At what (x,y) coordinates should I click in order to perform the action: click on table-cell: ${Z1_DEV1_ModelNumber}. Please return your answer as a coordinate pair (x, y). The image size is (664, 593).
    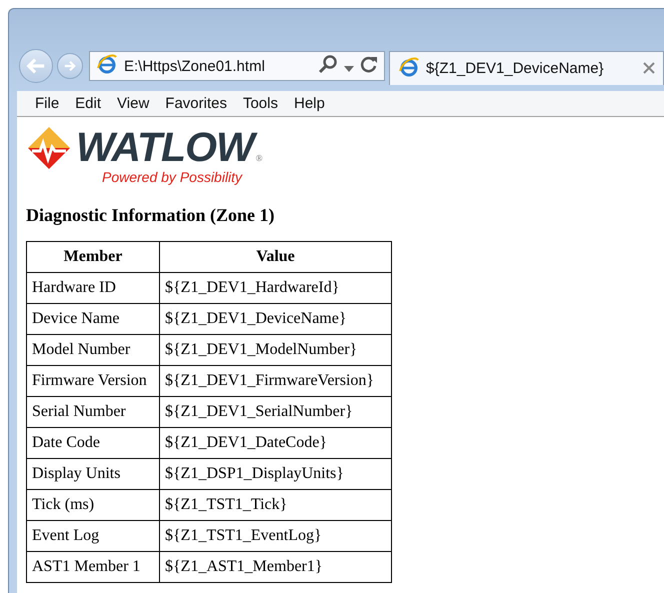
    Looking at the image, I should click on (276, 350).